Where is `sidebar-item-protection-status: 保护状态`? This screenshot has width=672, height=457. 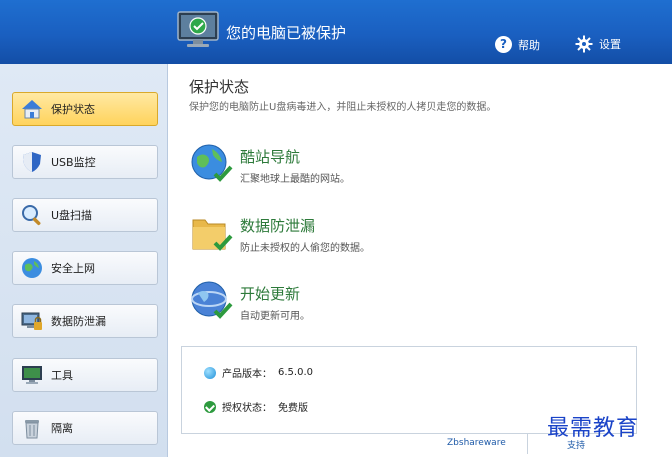 sidebar-item-protection-status: 保护状态 is located at coordinates (85, 109).